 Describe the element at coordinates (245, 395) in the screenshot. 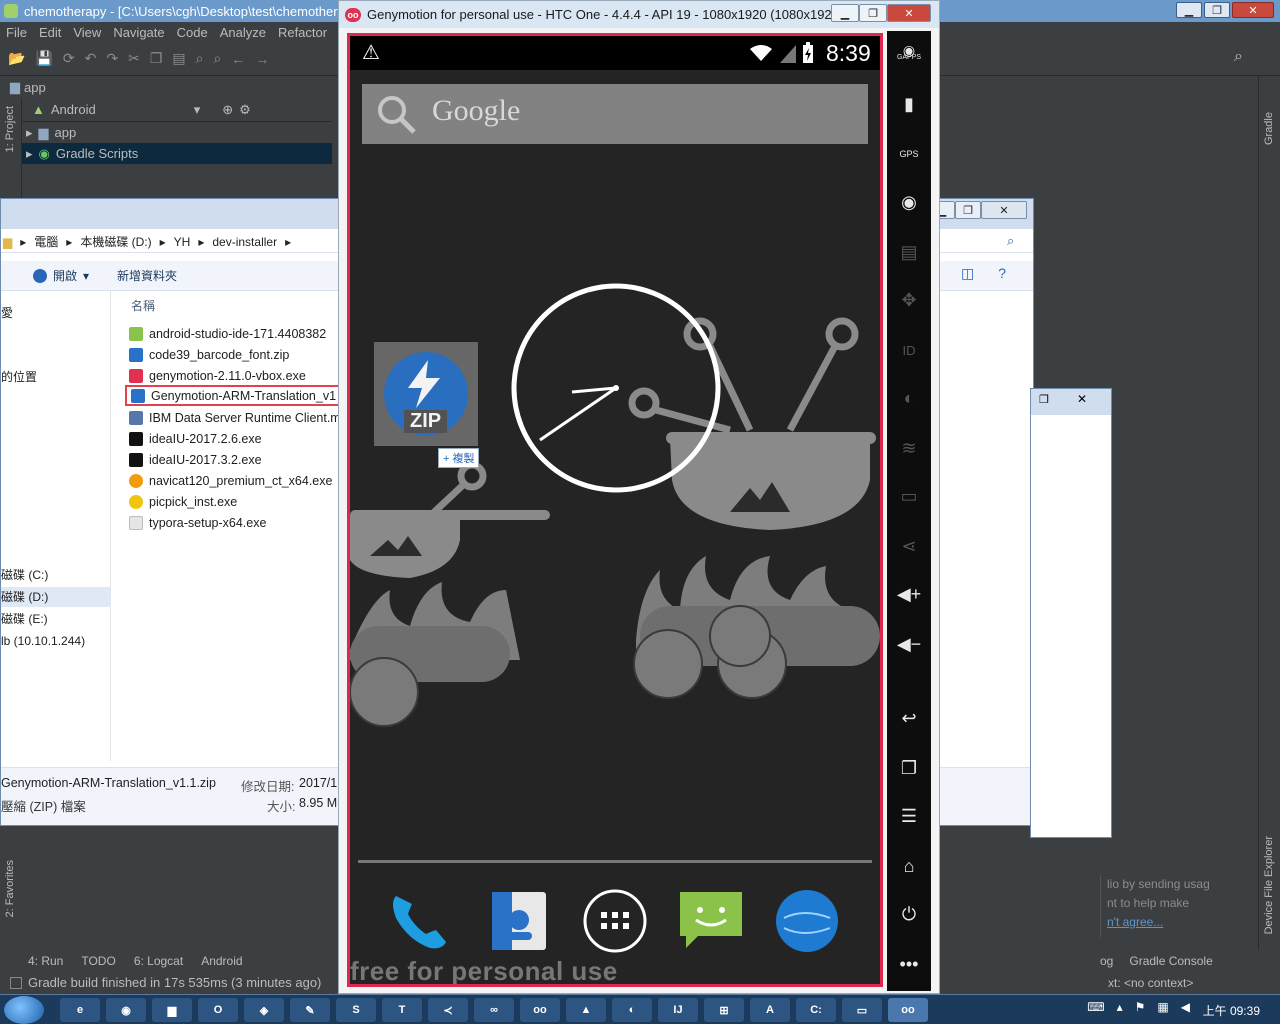

I see `file-row-selected: Genymotion-ARM-Translation_v1` at that location.